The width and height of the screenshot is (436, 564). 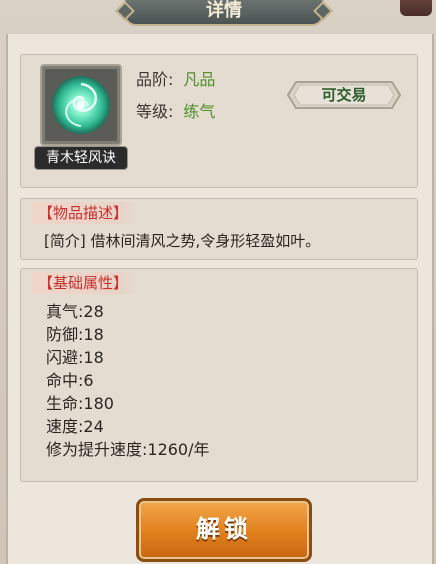 What do you see at coordinates (70, 380) in the screenshot?
I see `attribute-row: 命中:6` at bounding box center [70, 380].